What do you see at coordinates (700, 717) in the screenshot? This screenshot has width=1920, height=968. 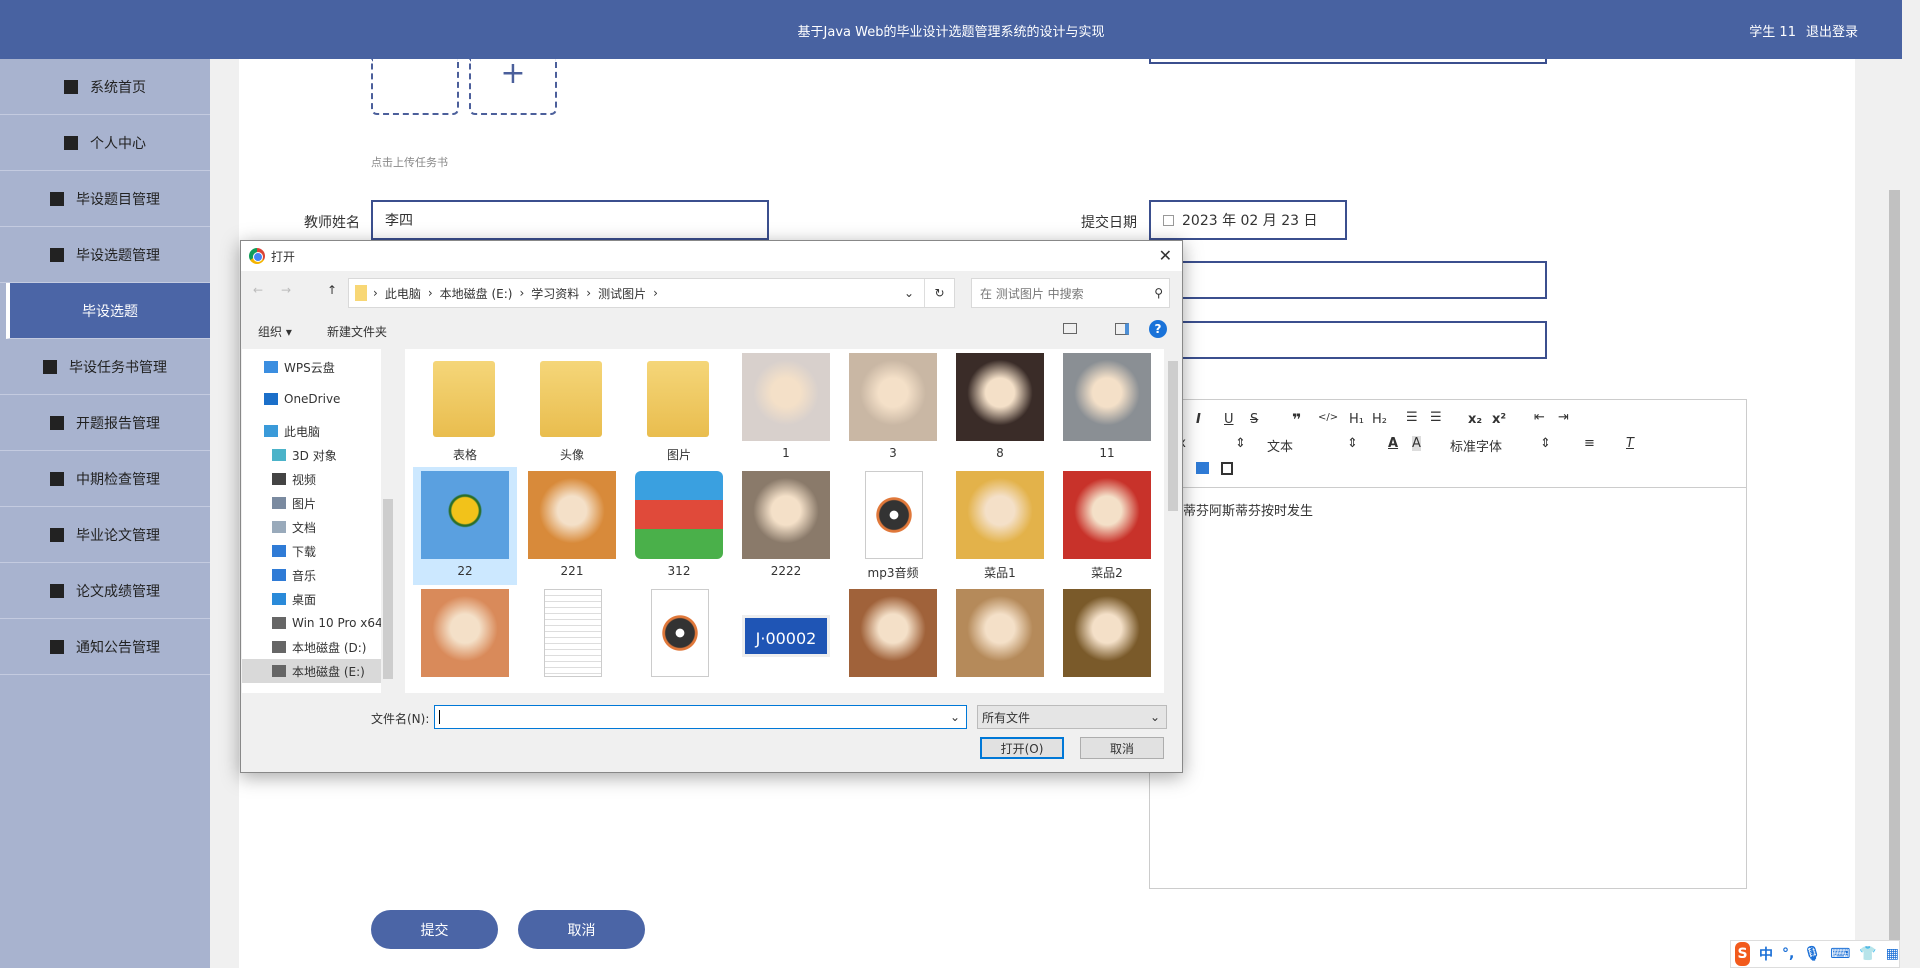 I see `filename-input: ⌄` at bounding box center [700, 717].